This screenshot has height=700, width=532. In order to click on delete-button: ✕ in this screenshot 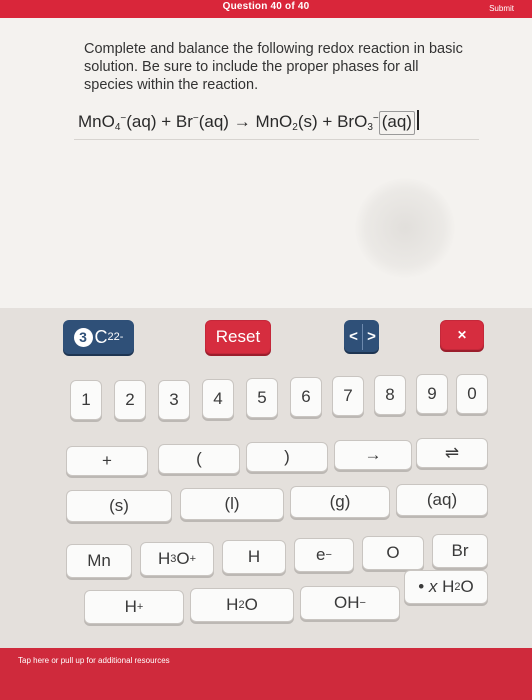, I will do `click(462, 335)`.